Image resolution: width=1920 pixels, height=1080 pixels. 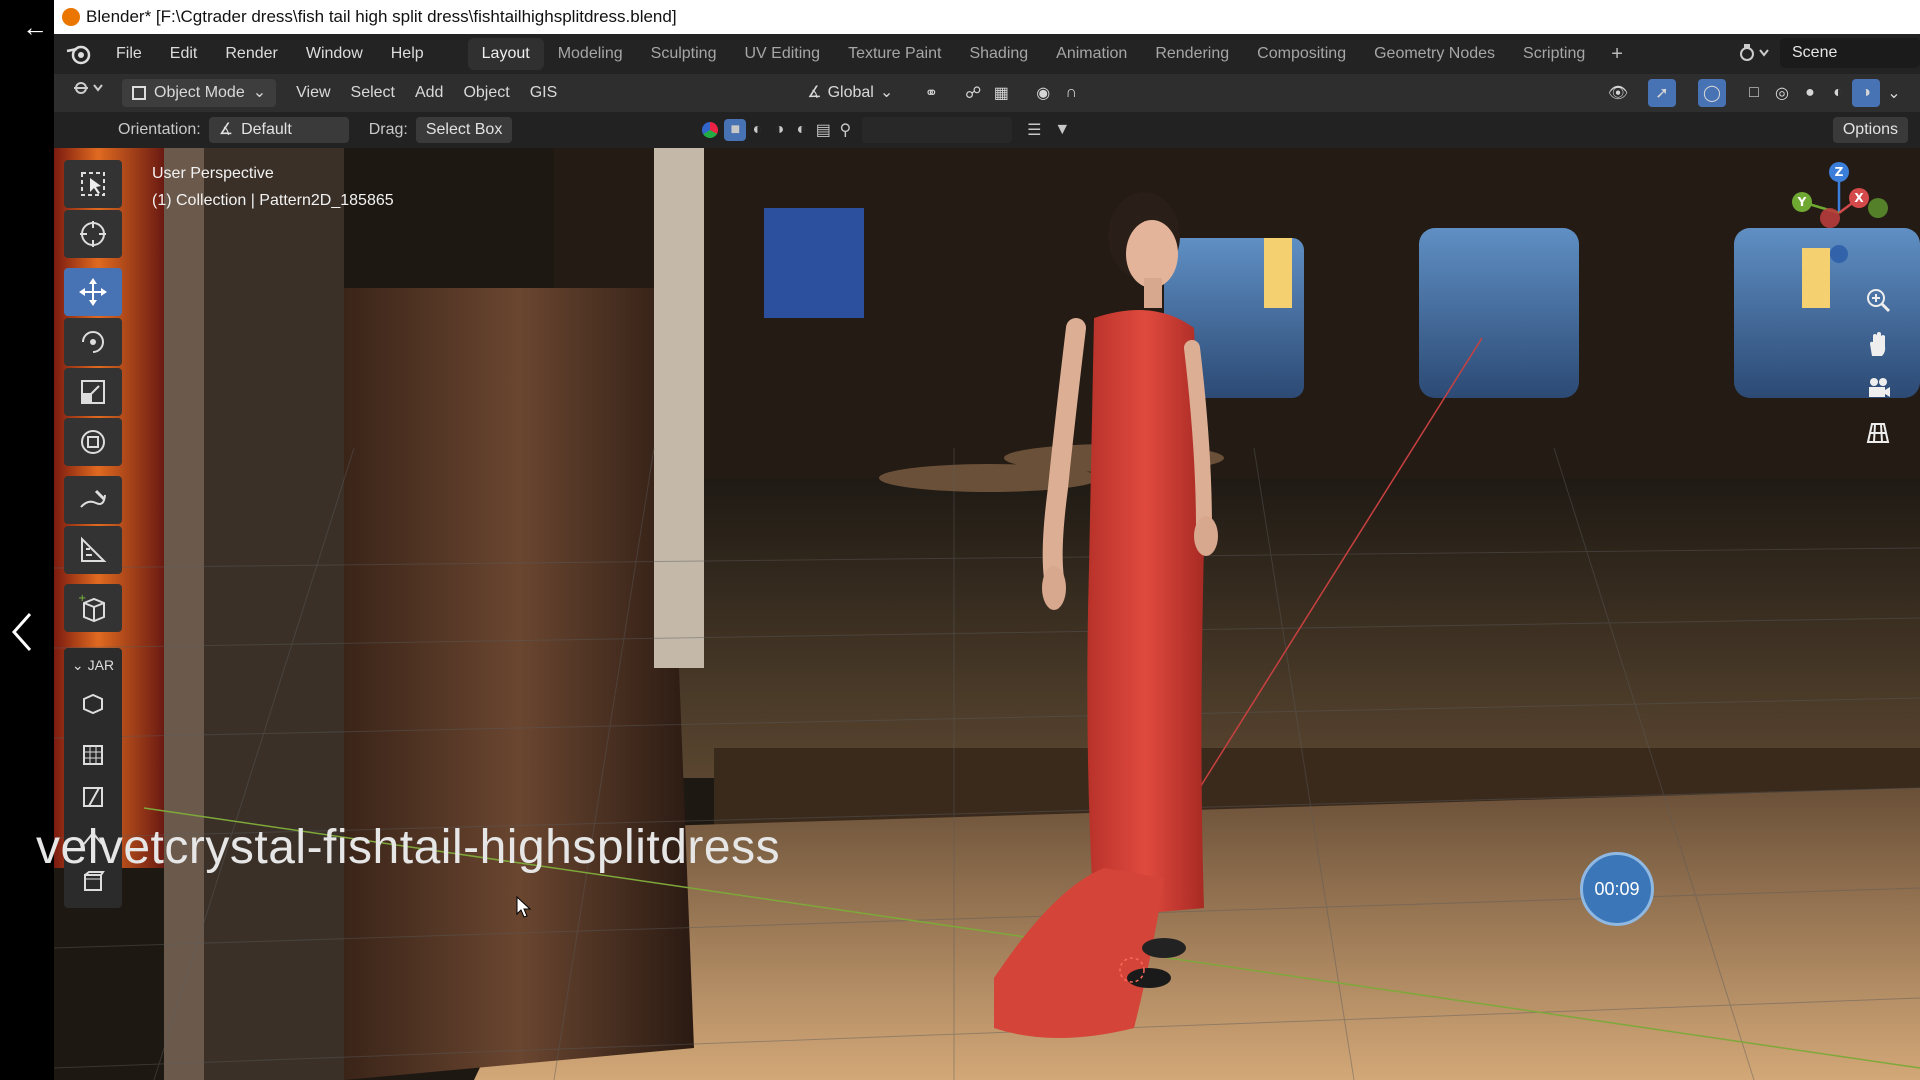 I want to click on transform-tool, so click(x=93, y=442).